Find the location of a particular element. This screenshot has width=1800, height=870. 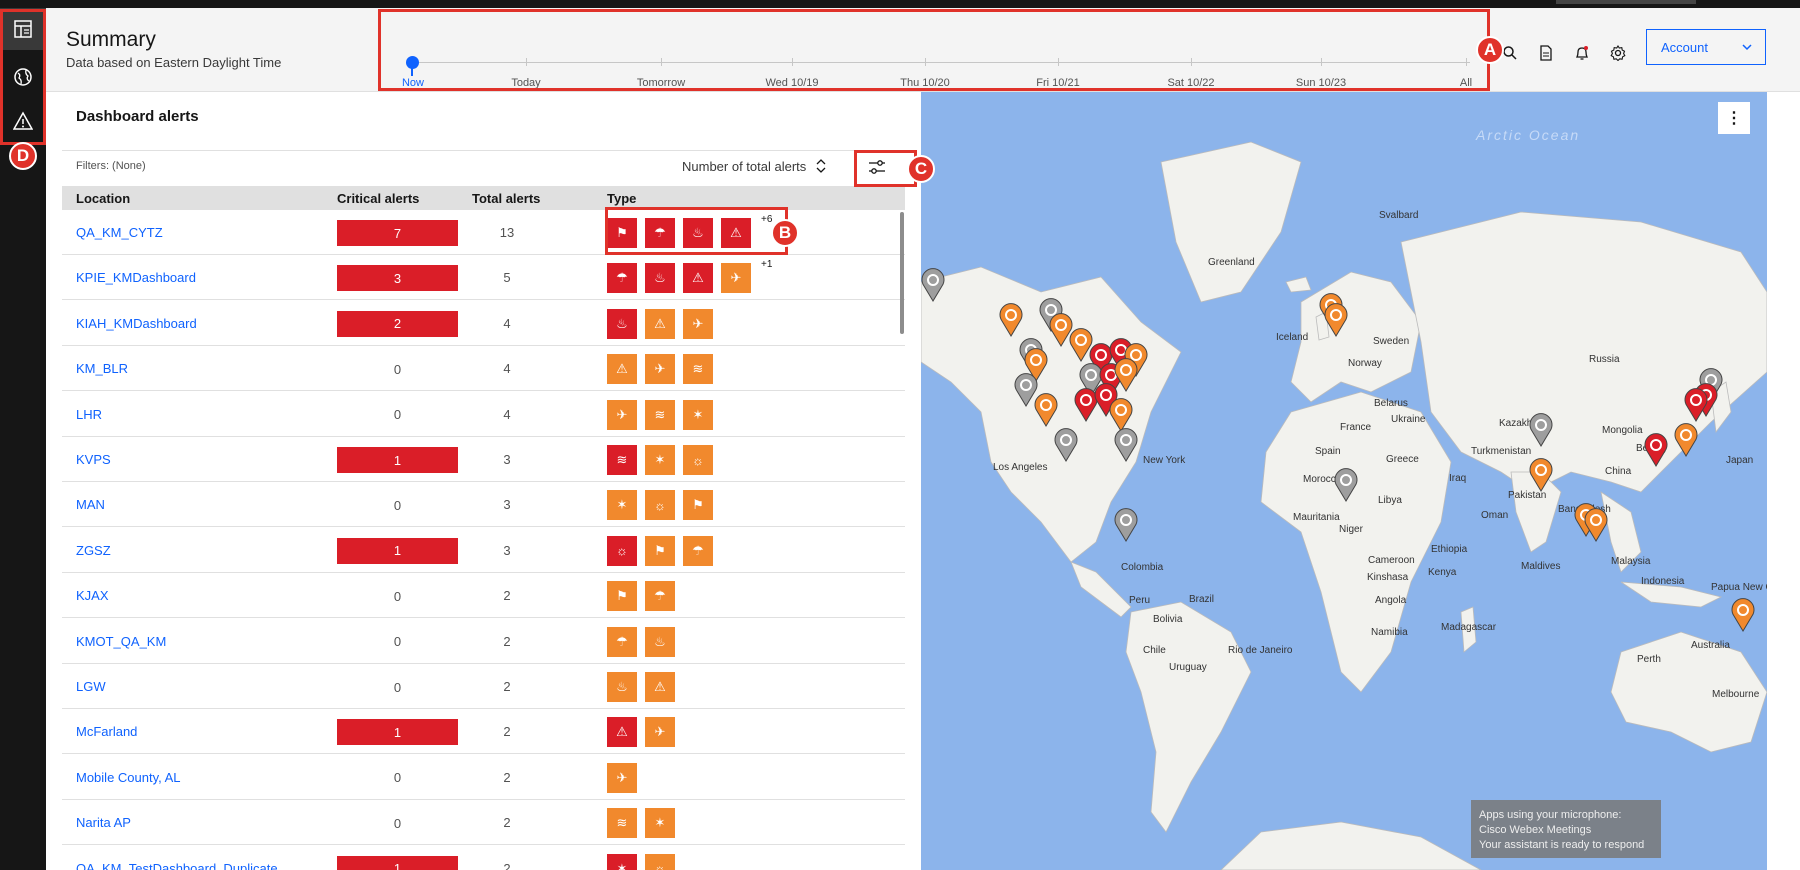

location-link: ZGSZ is located at coordinates (93, 550).